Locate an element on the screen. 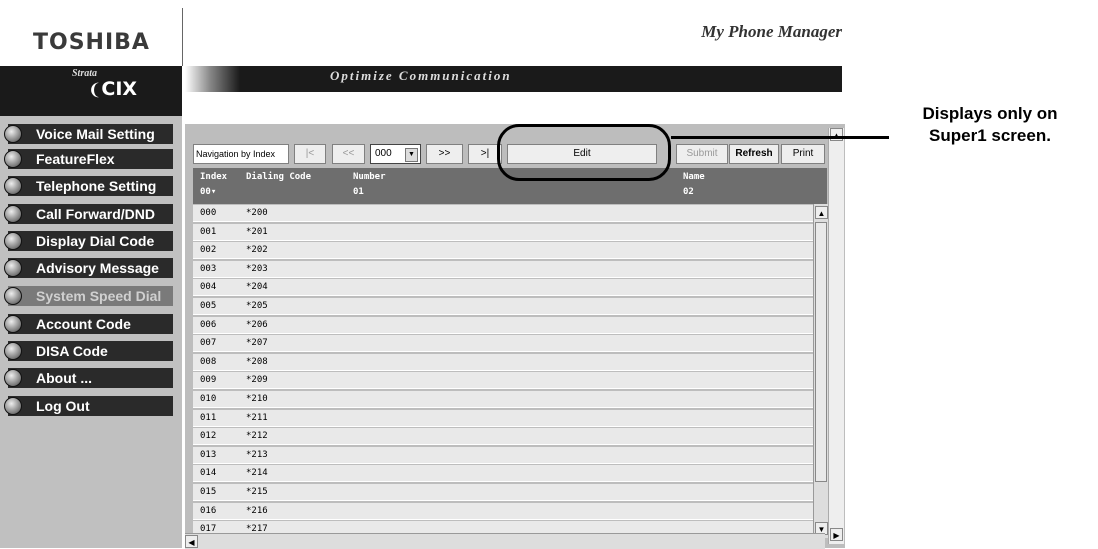 This screenshot has width=1098, height=549. column-header-index: Index is located at coordinates (213, 177).